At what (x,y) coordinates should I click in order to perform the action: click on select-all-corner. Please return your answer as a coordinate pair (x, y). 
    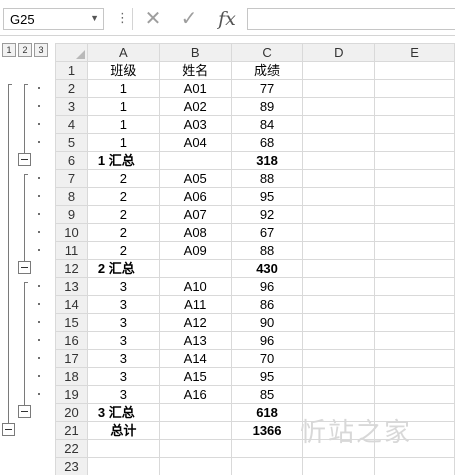
    Looking at the image, I should click on (71, 52).